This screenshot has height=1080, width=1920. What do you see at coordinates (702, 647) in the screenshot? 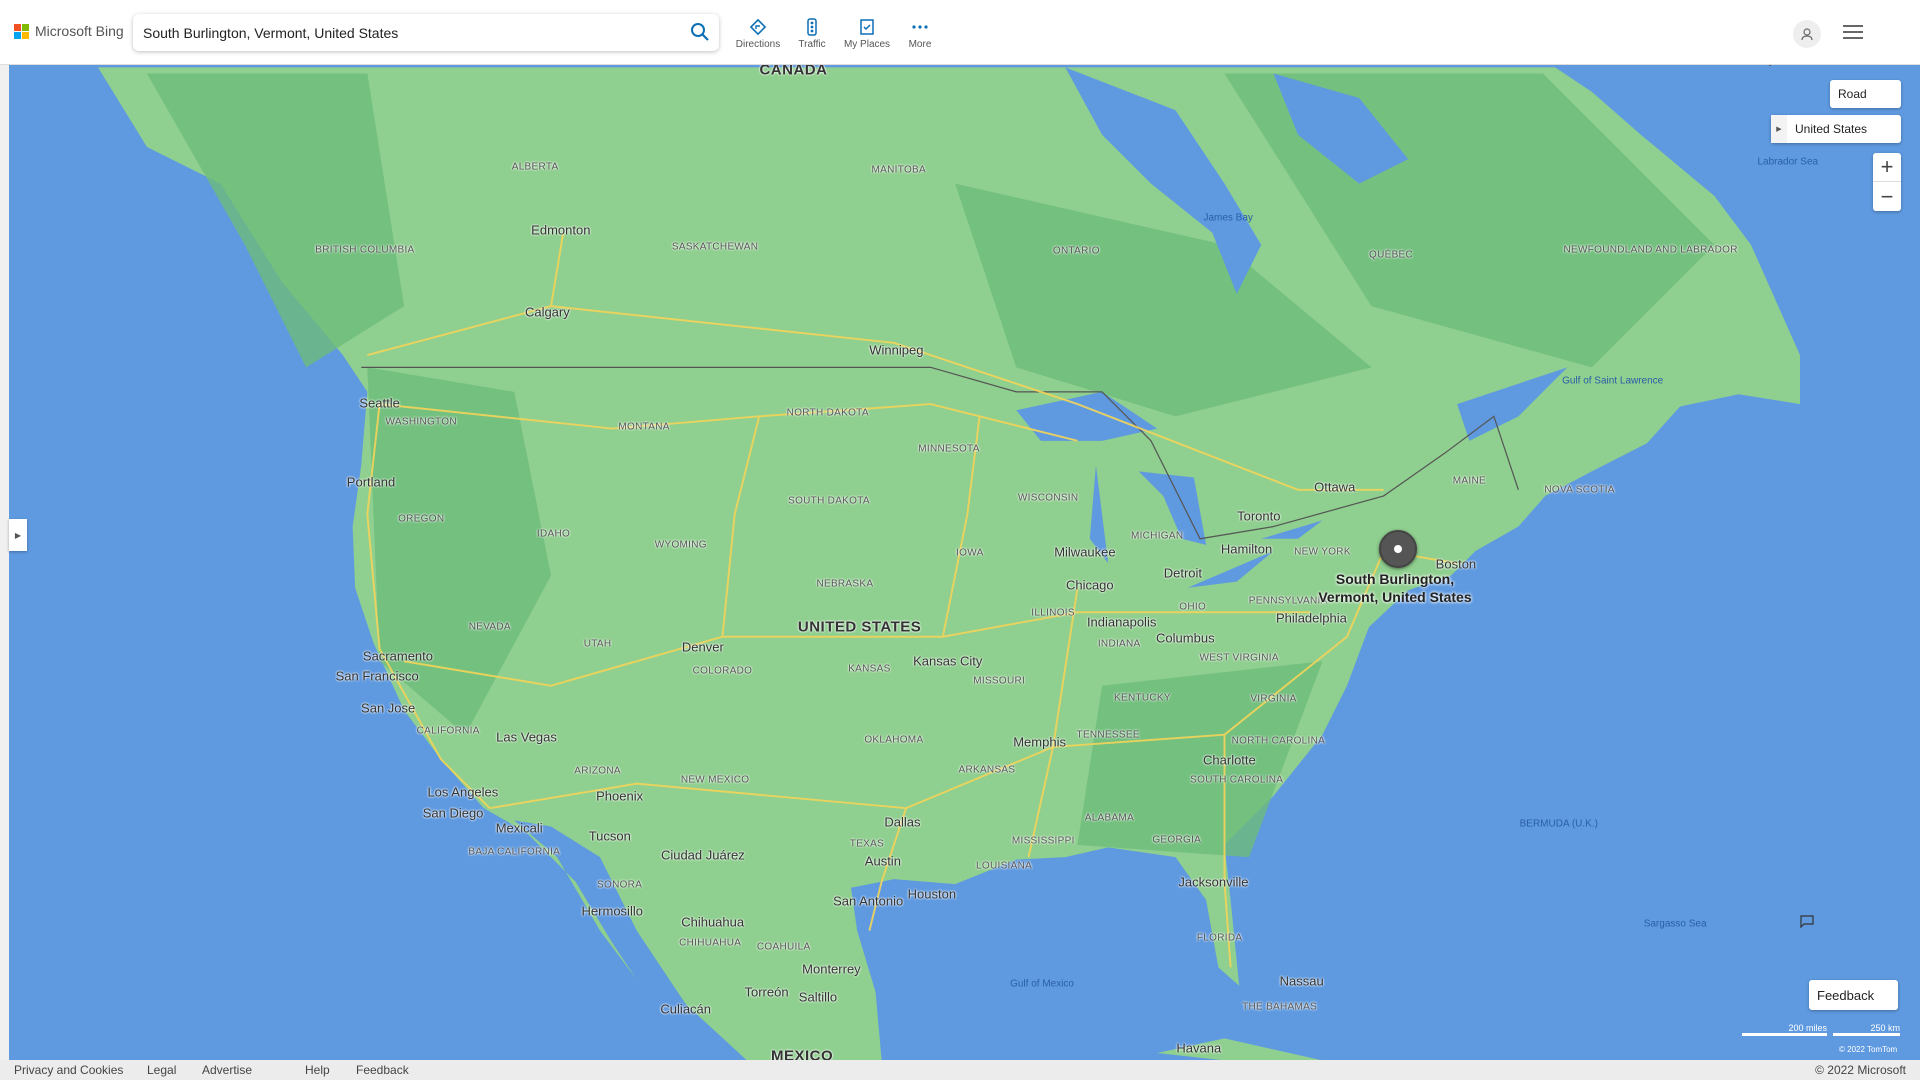
I see `map-label-city: Denver` at bounding box center [702, 647].